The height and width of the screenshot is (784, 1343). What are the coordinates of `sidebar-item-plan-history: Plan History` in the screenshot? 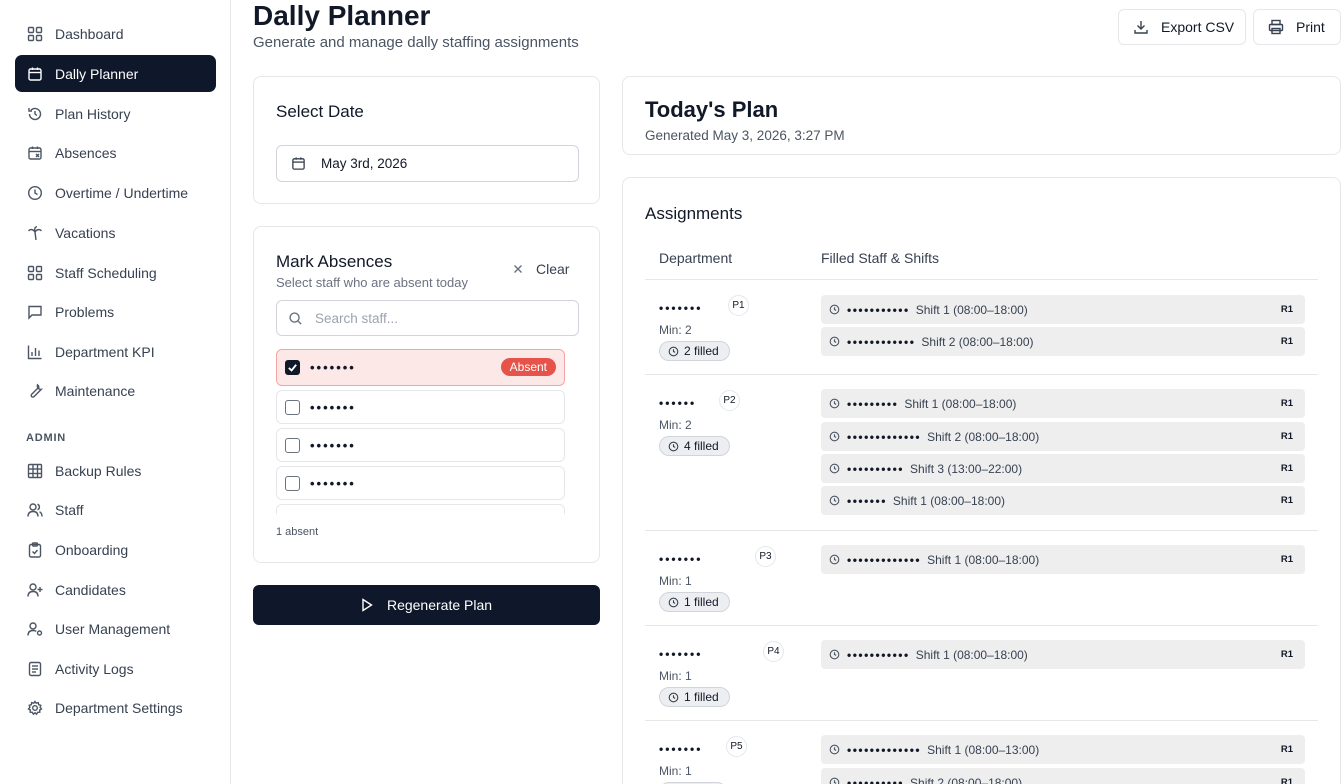 It's located at (115, 113).